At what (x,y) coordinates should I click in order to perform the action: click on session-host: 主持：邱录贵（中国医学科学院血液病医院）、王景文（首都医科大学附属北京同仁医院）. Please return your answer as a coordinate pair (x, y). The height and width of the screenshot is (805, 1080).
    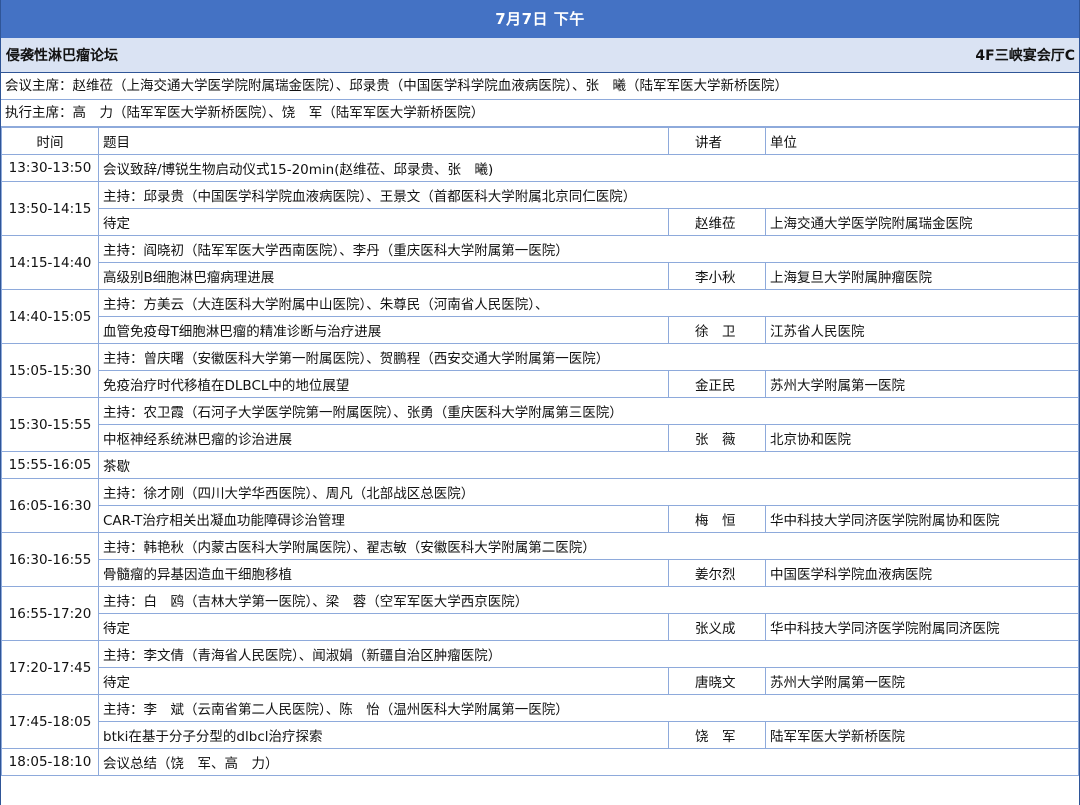
    Looking at the image, I should click on (588, 195).